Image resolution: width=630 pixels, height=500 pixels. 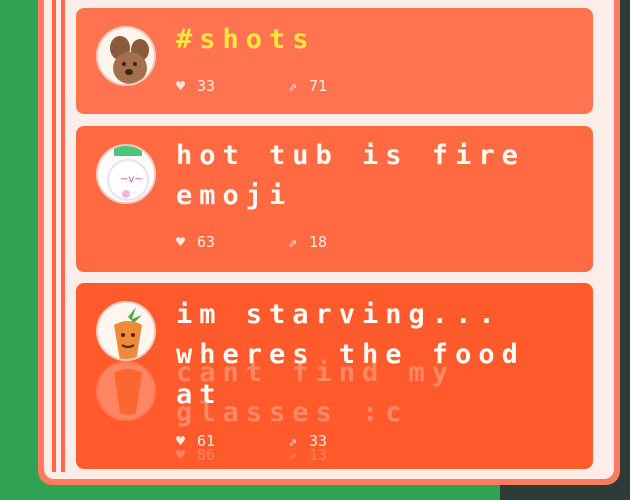 I want to click on like-count: ♥ 63, so click(x=232, y=242).